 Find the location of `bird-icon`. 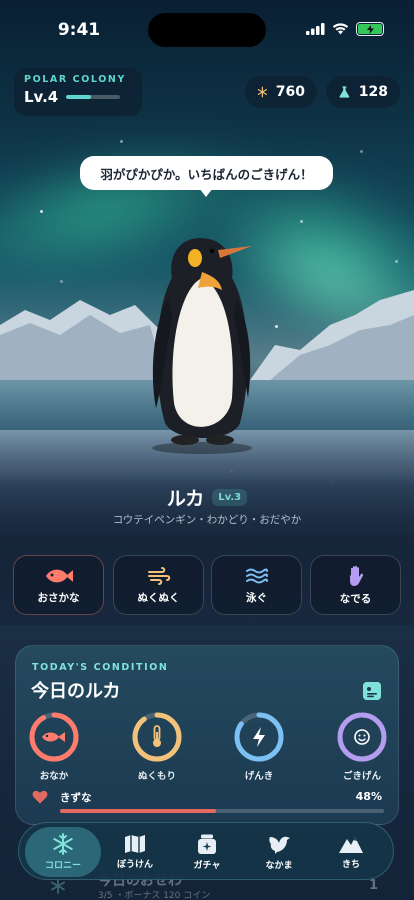

bird-icon is located at coordinates (279, 845).